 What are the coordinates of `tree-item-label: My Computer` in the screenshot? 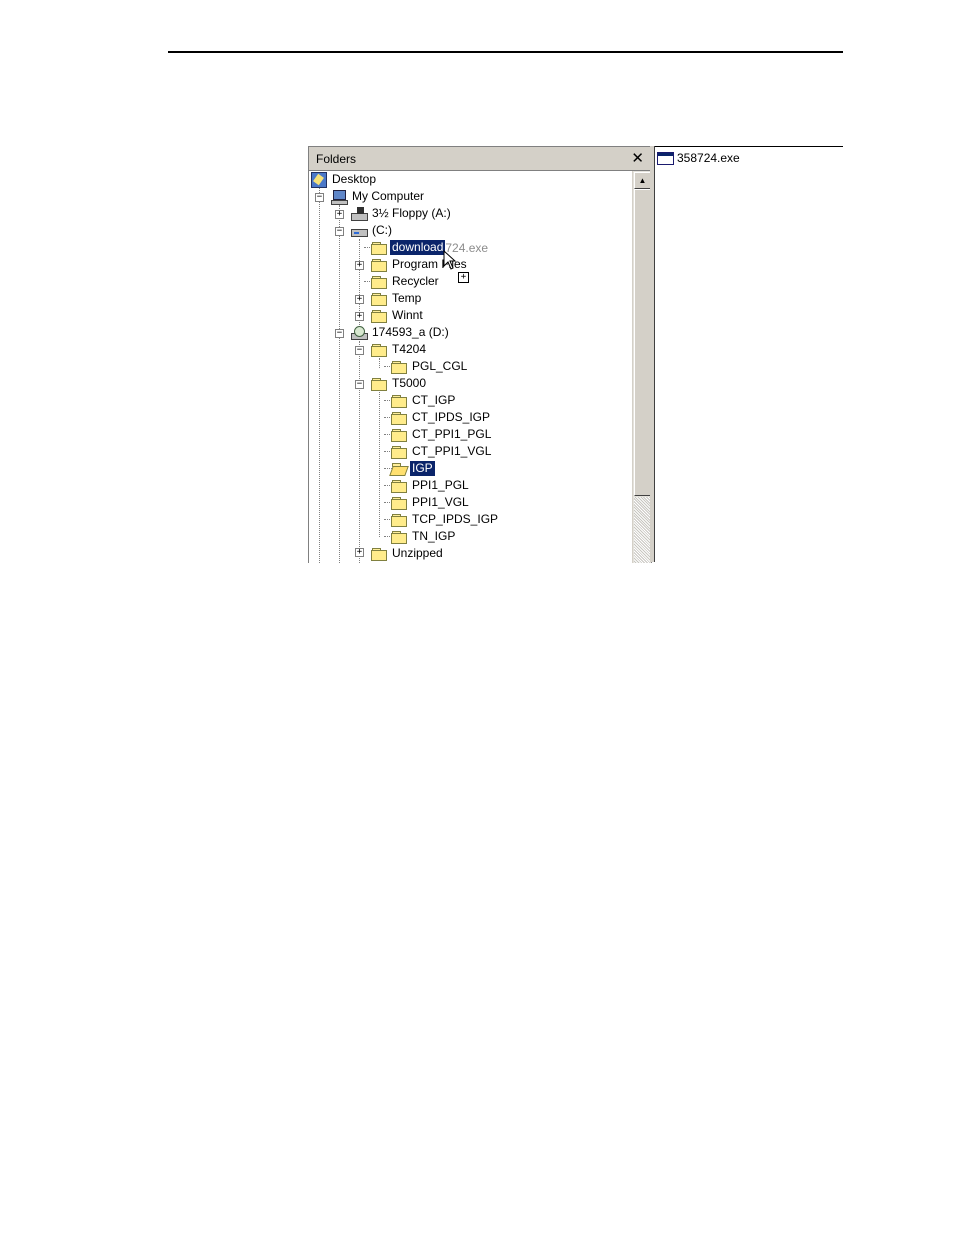 It's located at (388, 196).